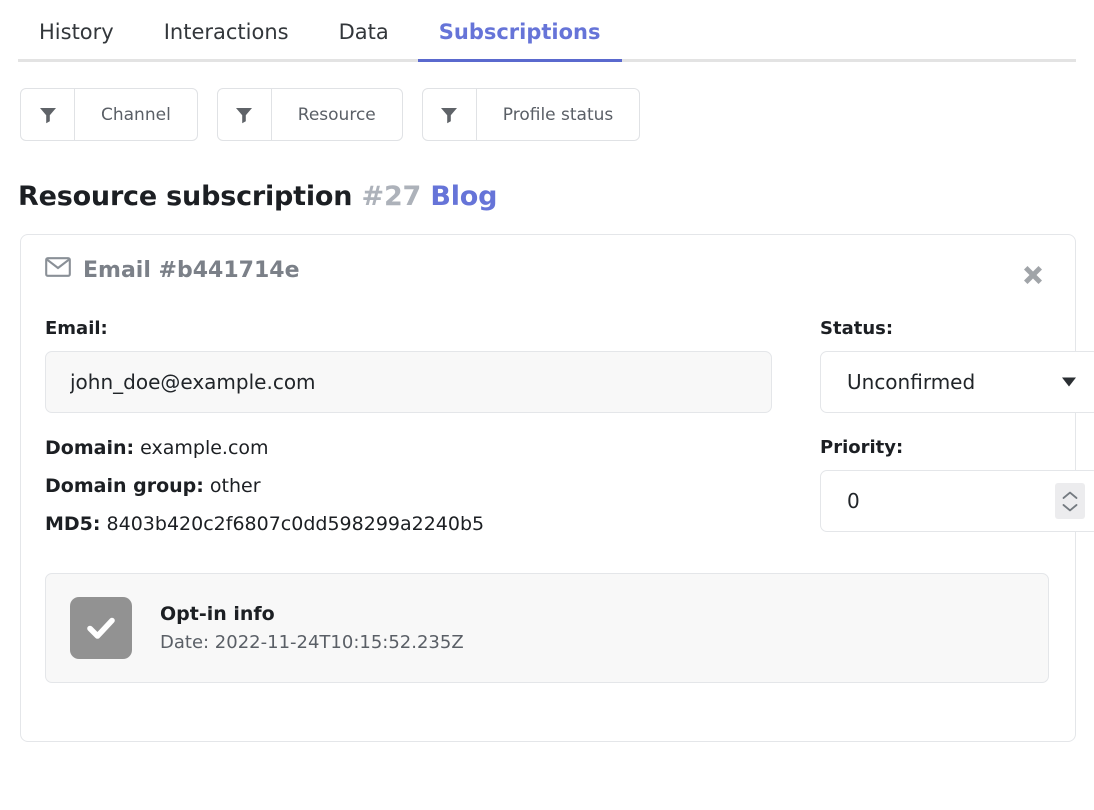 The image size is (1094, 810). Describe the element at coordinates (90, 448) in the screenshot. I see `domain-label: Domain:` at that location.